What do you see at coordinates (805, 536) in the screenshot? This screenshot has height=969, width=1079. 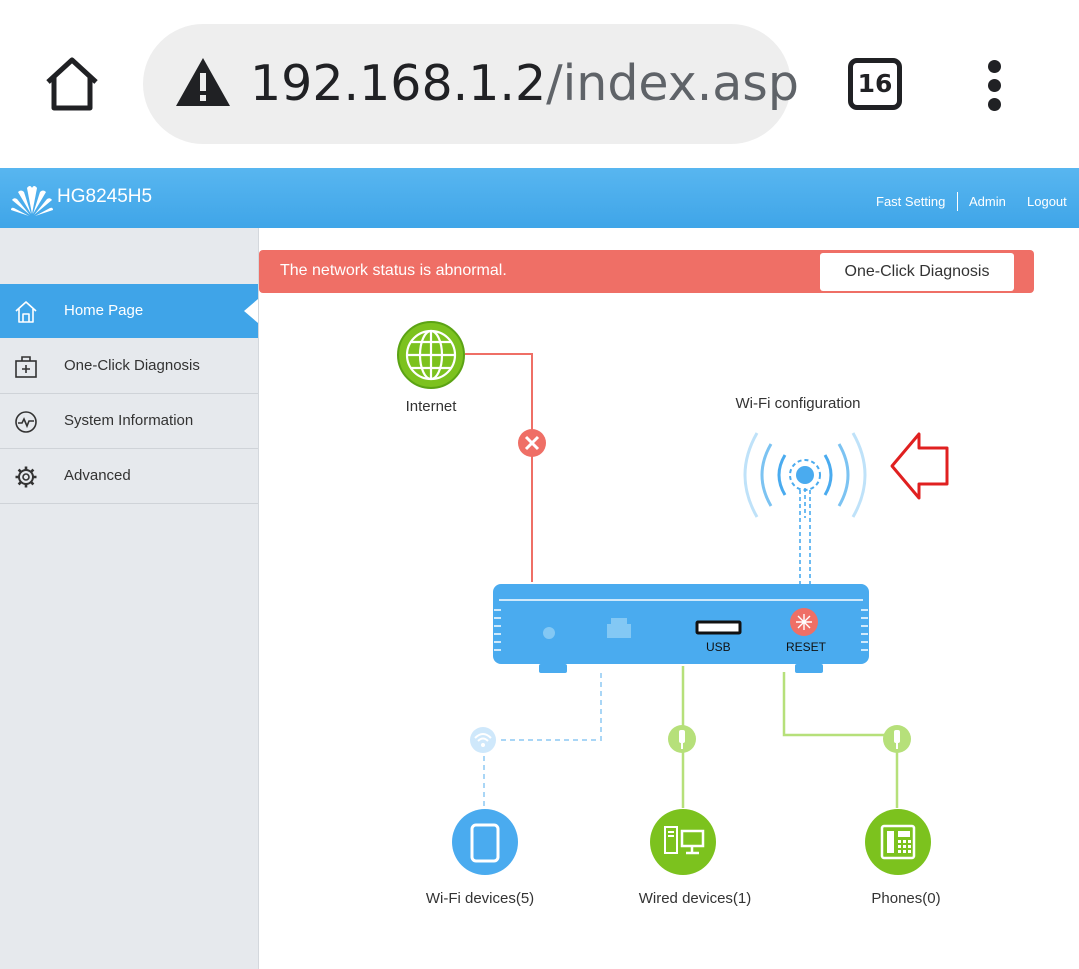 I see `wifi-antenna-line` at bounding box center [805, 536].